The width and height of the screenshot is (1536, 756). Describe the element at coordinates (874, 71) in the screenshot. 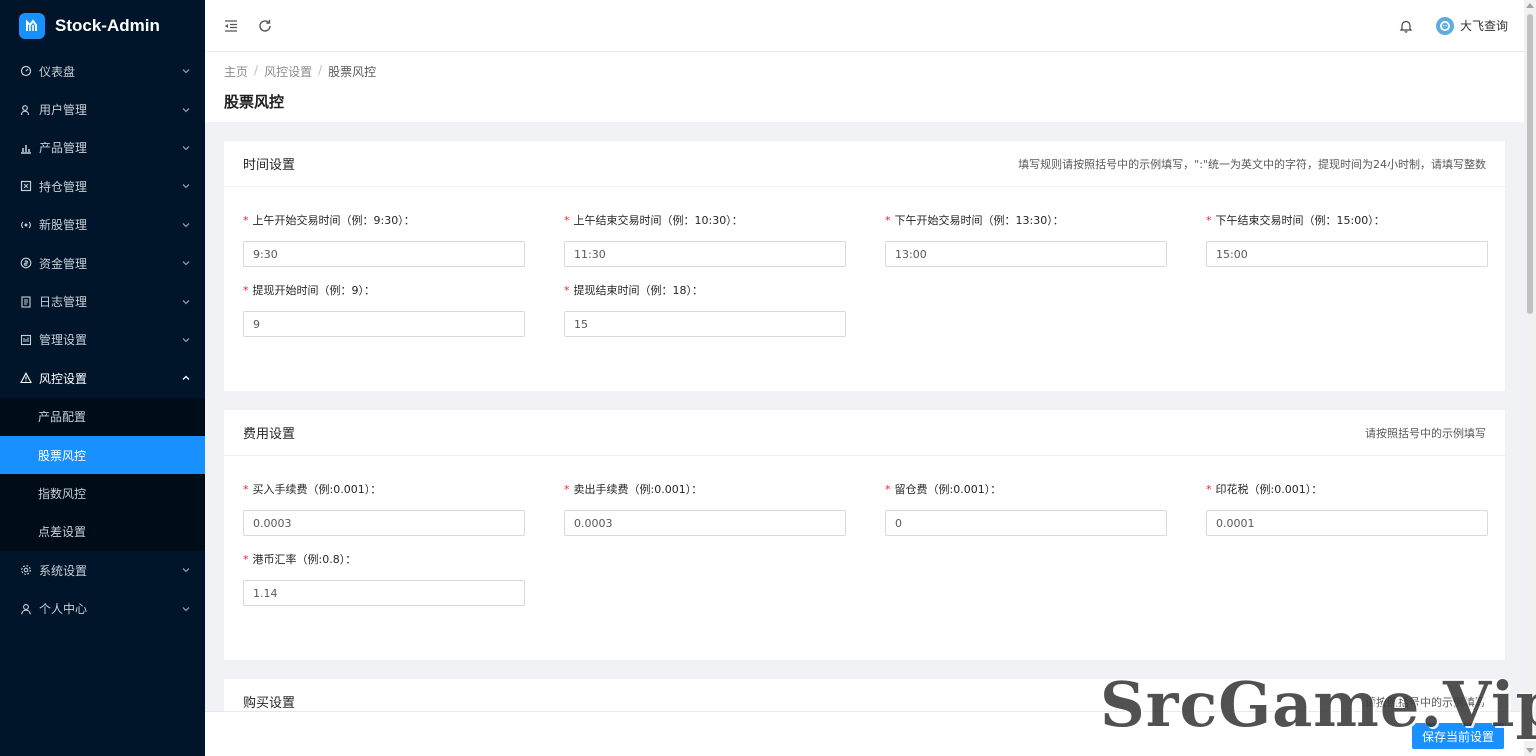

I see `breadcrumb: 主页 / 风控设置 / 股票风控` at that location.